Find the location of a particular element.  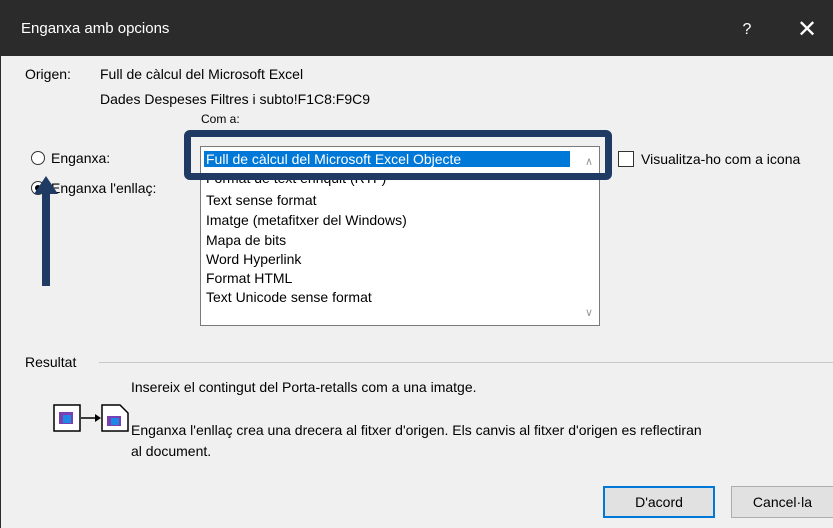

list-item: Text Unicode sense format is located at coordinates (289, 297).